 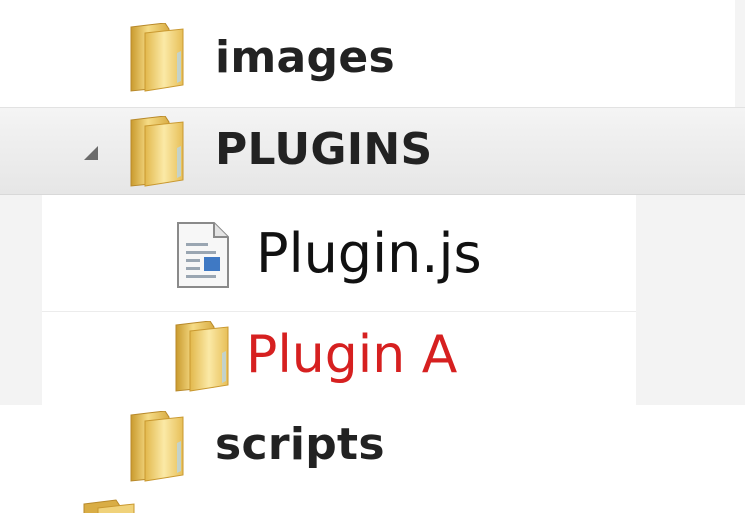 What do you see at coordinates (352, 355) in the screenshot?
I see `tree-item-label: Plugin A` at bounding box center [352, 355].